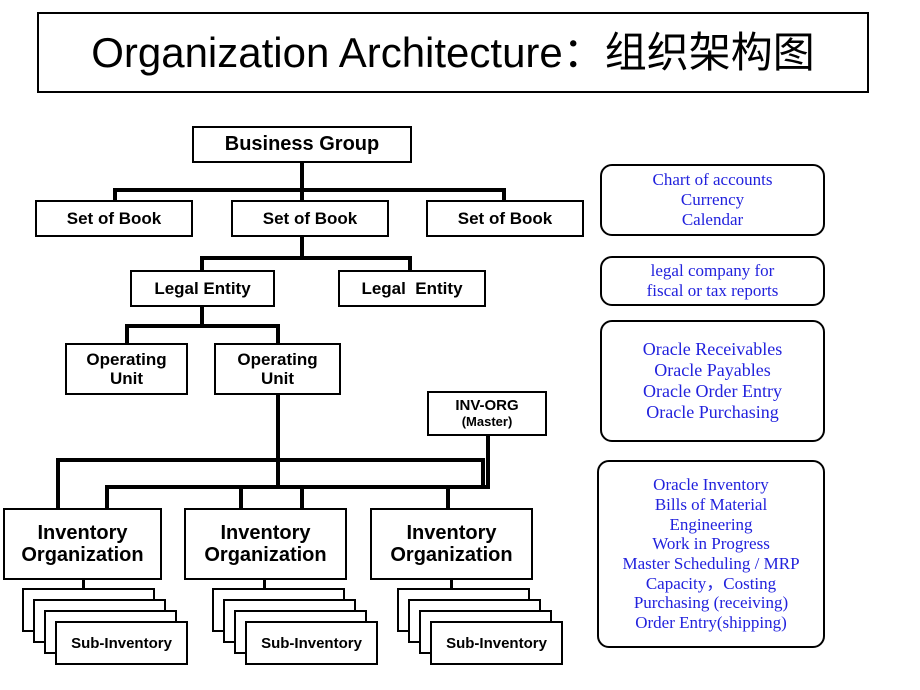  I want to click on box-legal-entity-1-label: Legal Entity, so click(202, 288).